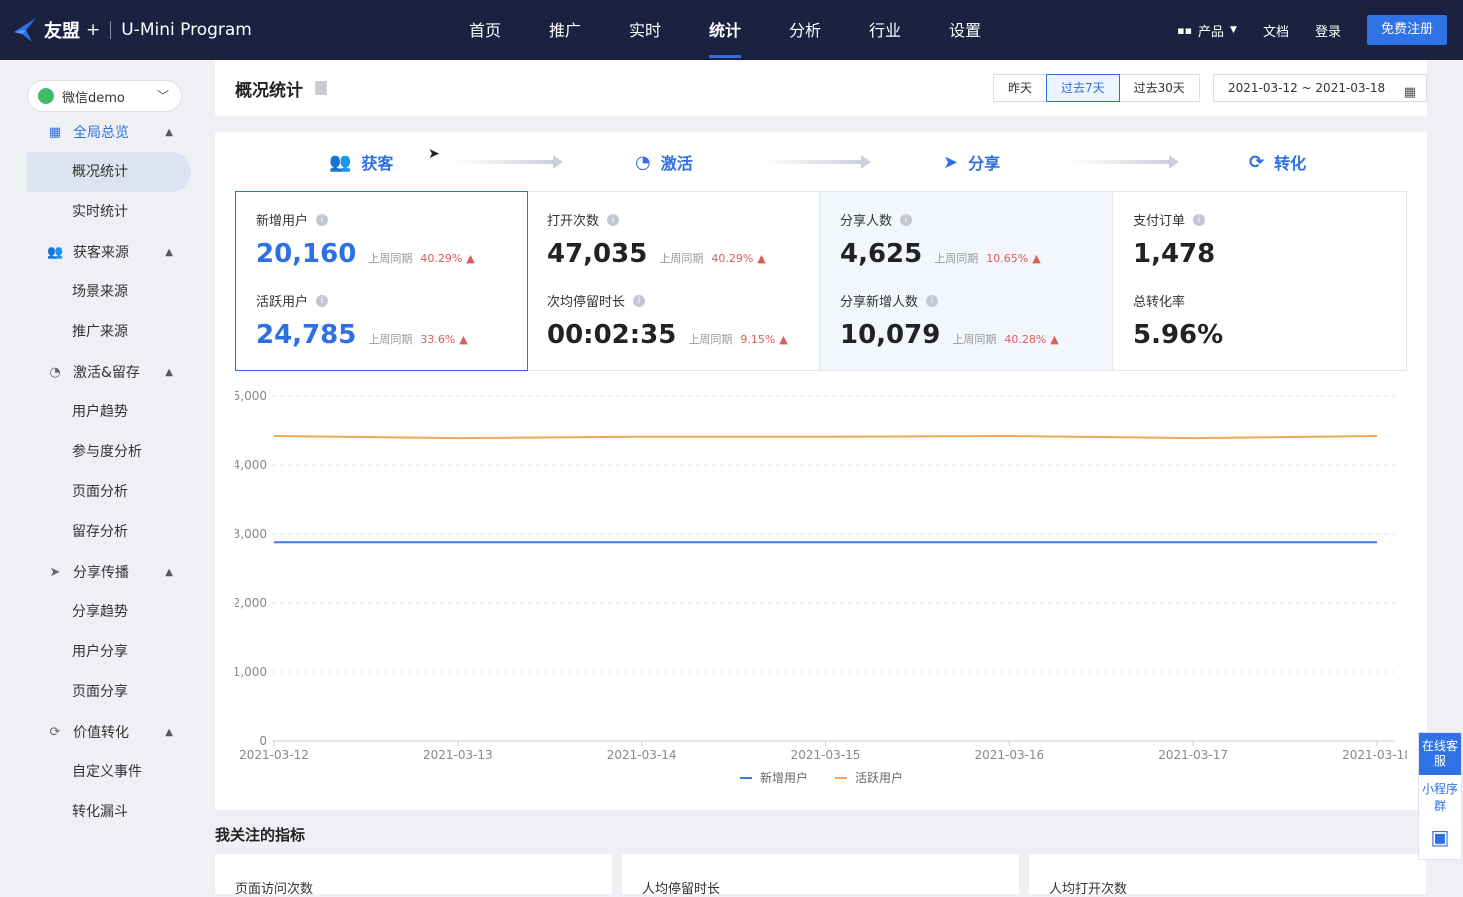 The height and width of the screenshot is (897, 1463). Describe the element at coordinates (109, 772) in the screenshot. I see `sidebar-item-custom-event: 自定义事件` at that location.